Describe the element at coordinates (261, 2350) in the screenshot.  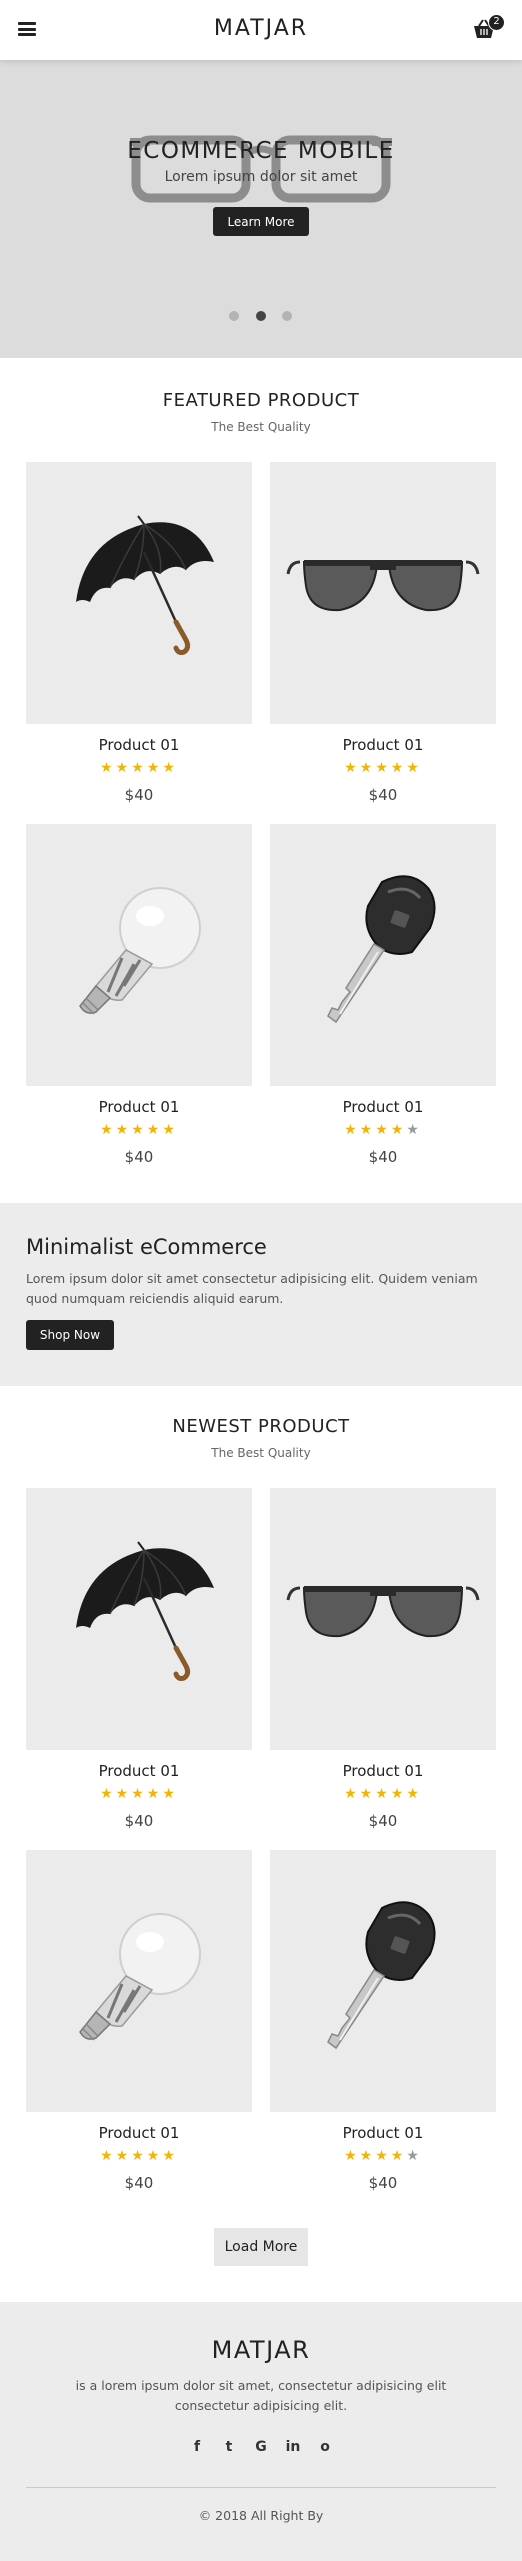
I see `footer-brand: MATJAR` at that location.